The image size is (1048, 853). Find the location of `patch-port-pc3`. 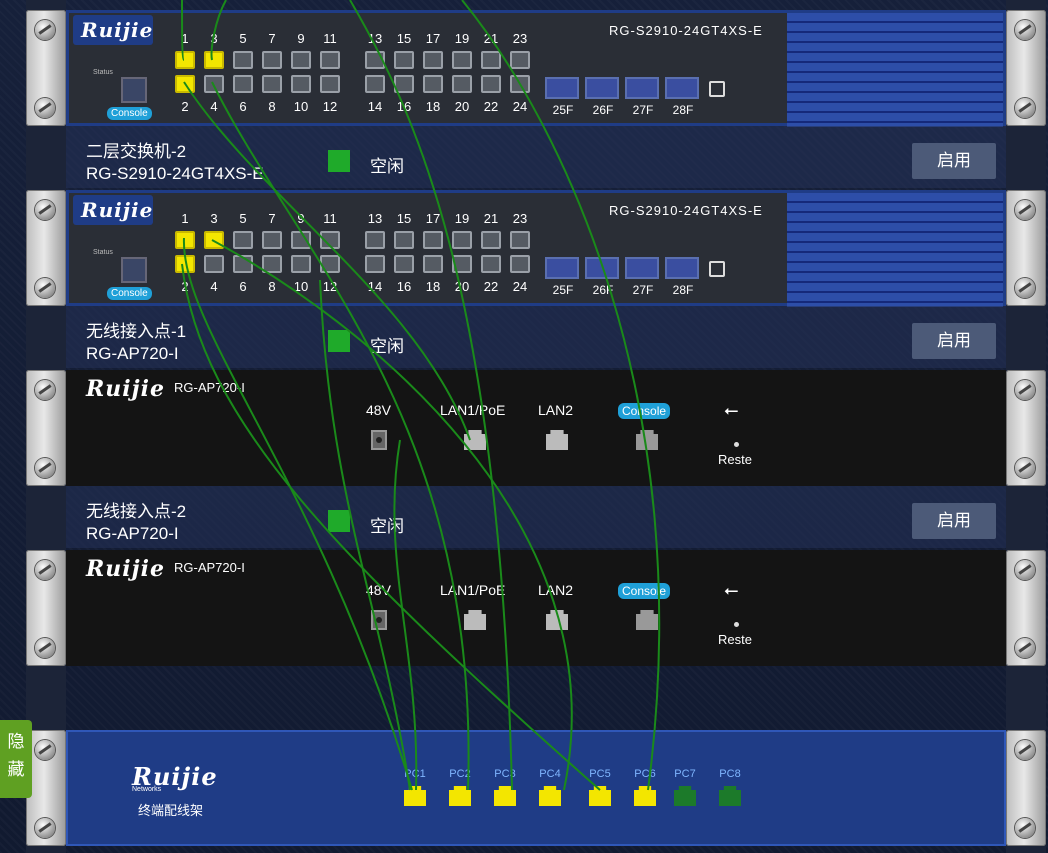

patch-port-pc3 is located at coordinates (505, 796).